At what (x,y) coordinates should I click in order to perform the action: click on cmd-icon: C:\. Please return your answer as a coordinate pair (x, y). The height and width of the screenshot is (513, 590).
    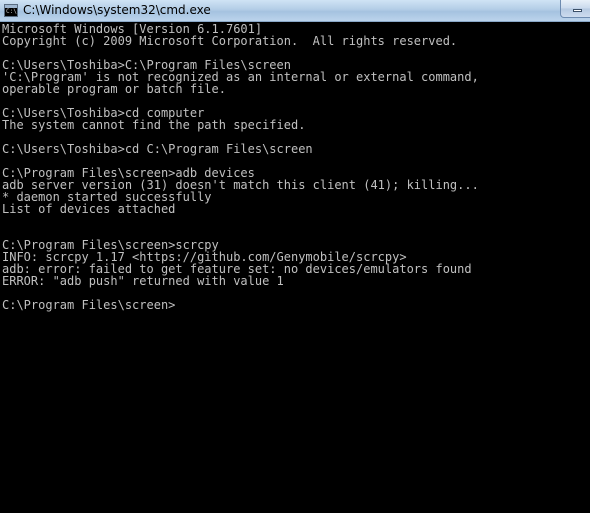
    Looking at the image, I should click on (11, 10).